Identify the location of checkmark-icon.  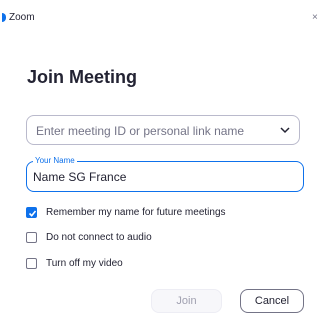
(32, 213).